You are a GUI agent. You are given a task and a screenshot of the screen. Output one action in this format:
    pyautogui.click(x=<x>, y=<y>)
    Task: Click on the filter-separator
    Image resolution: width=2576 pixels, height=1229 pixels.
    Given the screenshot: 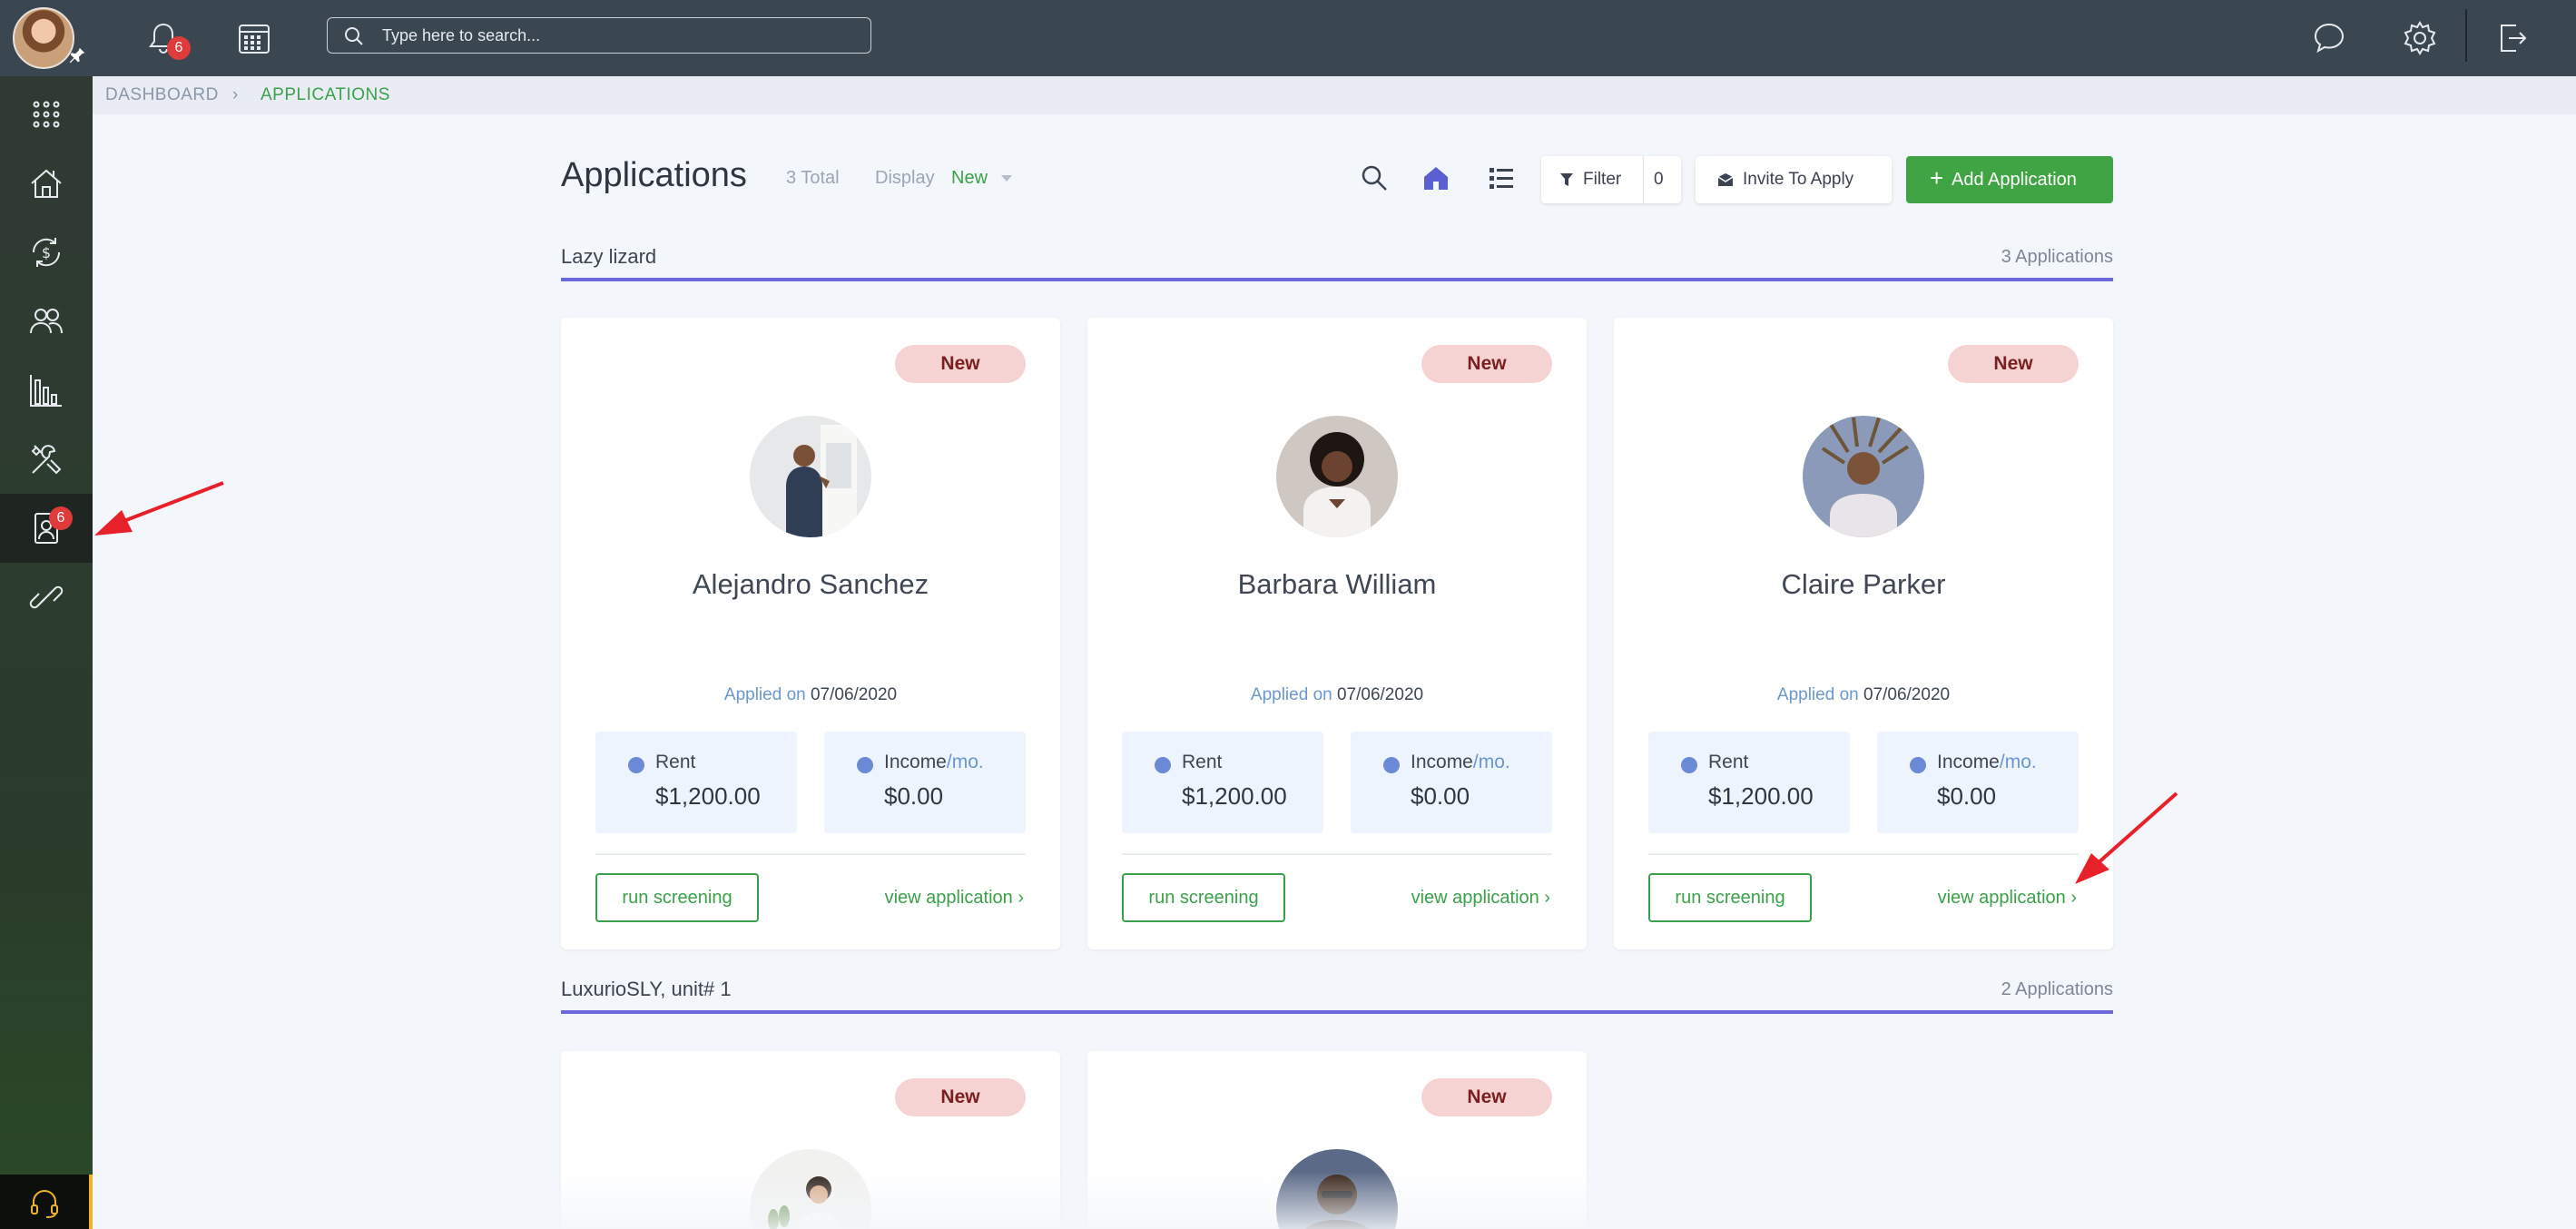 What is the action you would take?
    pyautogui.click(x=1643, y=180)
    